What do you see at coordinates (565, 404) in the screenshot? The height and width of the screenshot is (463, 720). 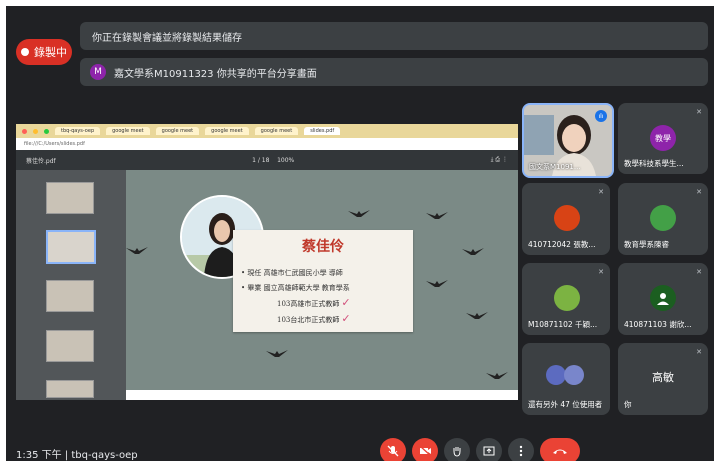 I see `more-participants-label: 還有另外 47 位使用者` at bounding box center [565, 404].